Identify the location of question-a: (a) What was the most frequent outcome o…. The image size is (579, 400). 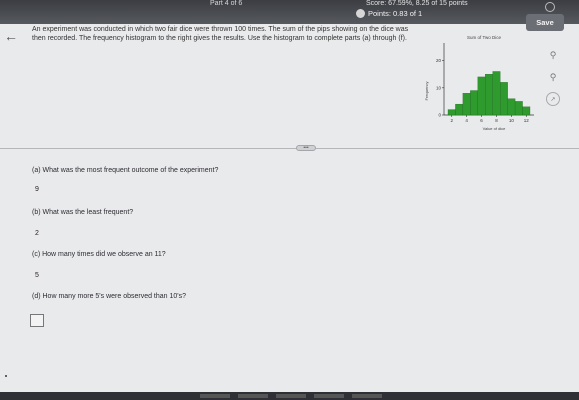
(125, 170).